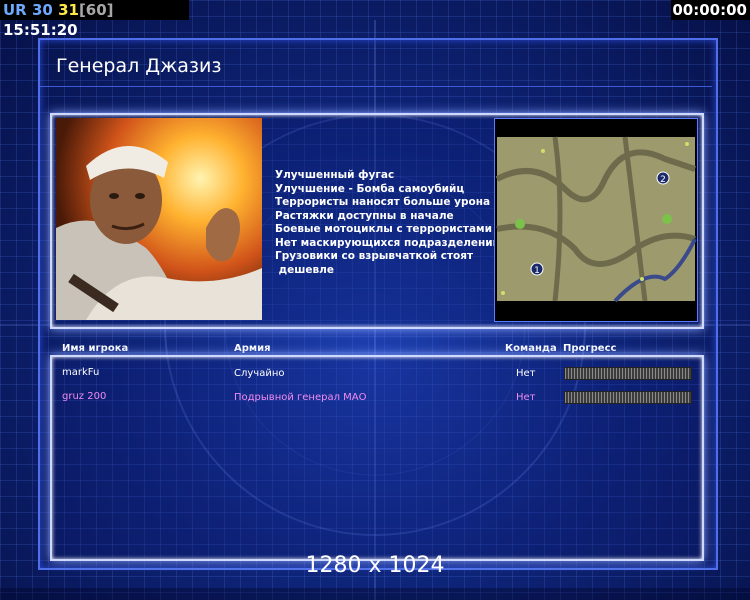  I want to click on timer-value: 00:00:00, so click(709, 10).